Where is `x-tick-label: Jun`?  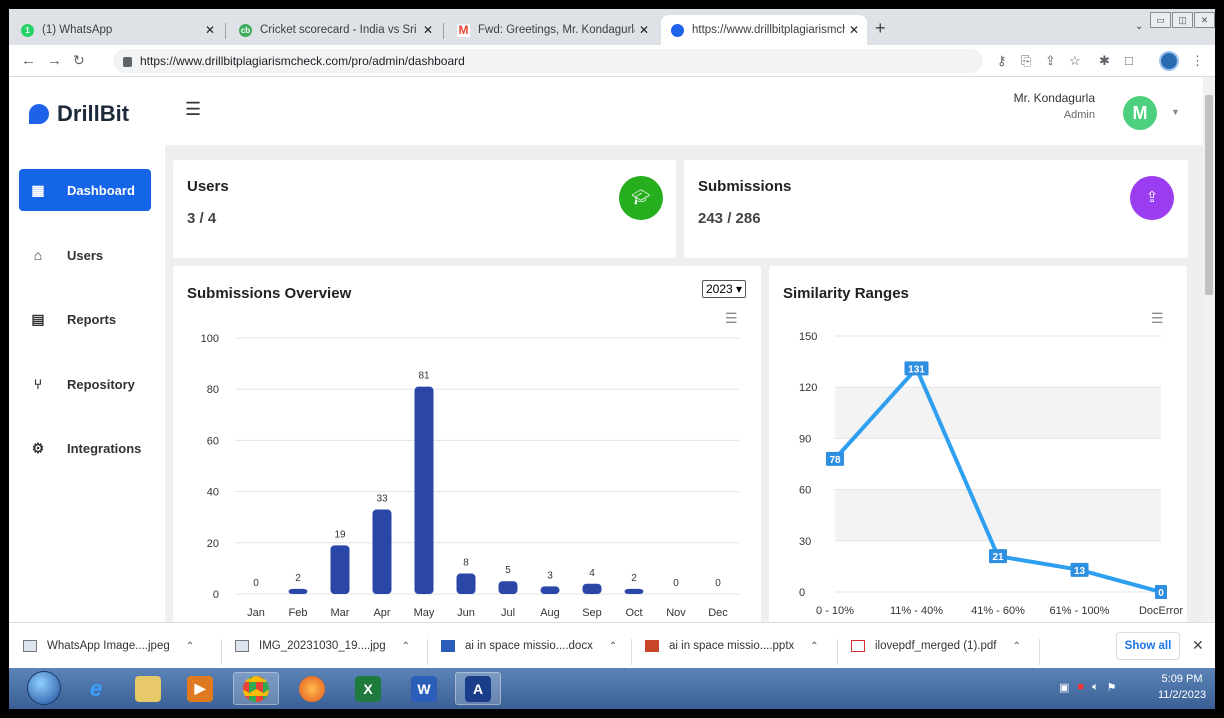
x-tick-label: Jun is located at coordinates (466, 613).